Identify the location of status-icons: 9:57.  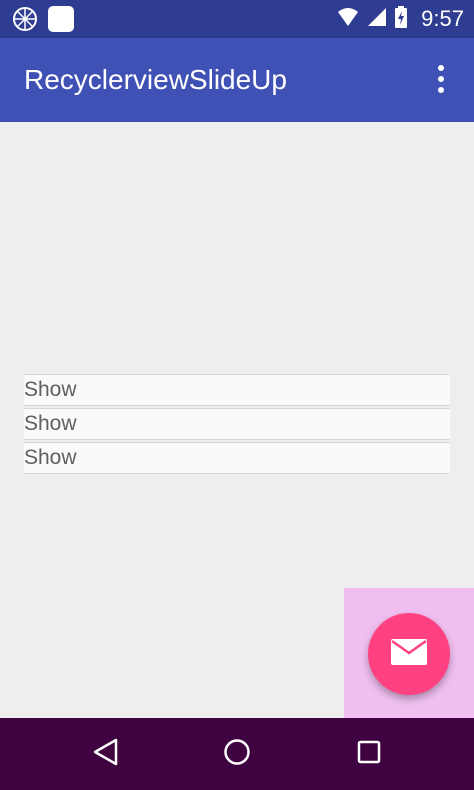
(400, 19).